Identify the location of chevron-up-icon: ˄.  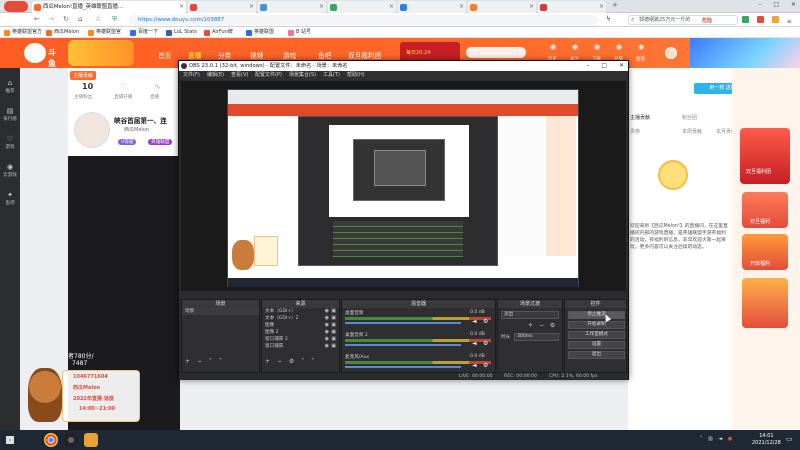
(701, 439).